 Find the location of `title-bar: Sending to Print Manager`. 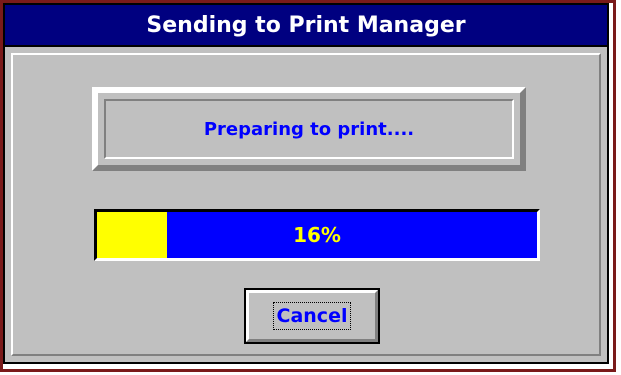

title-bar: Sending to Print Manager is located at coordinates (306, 26).